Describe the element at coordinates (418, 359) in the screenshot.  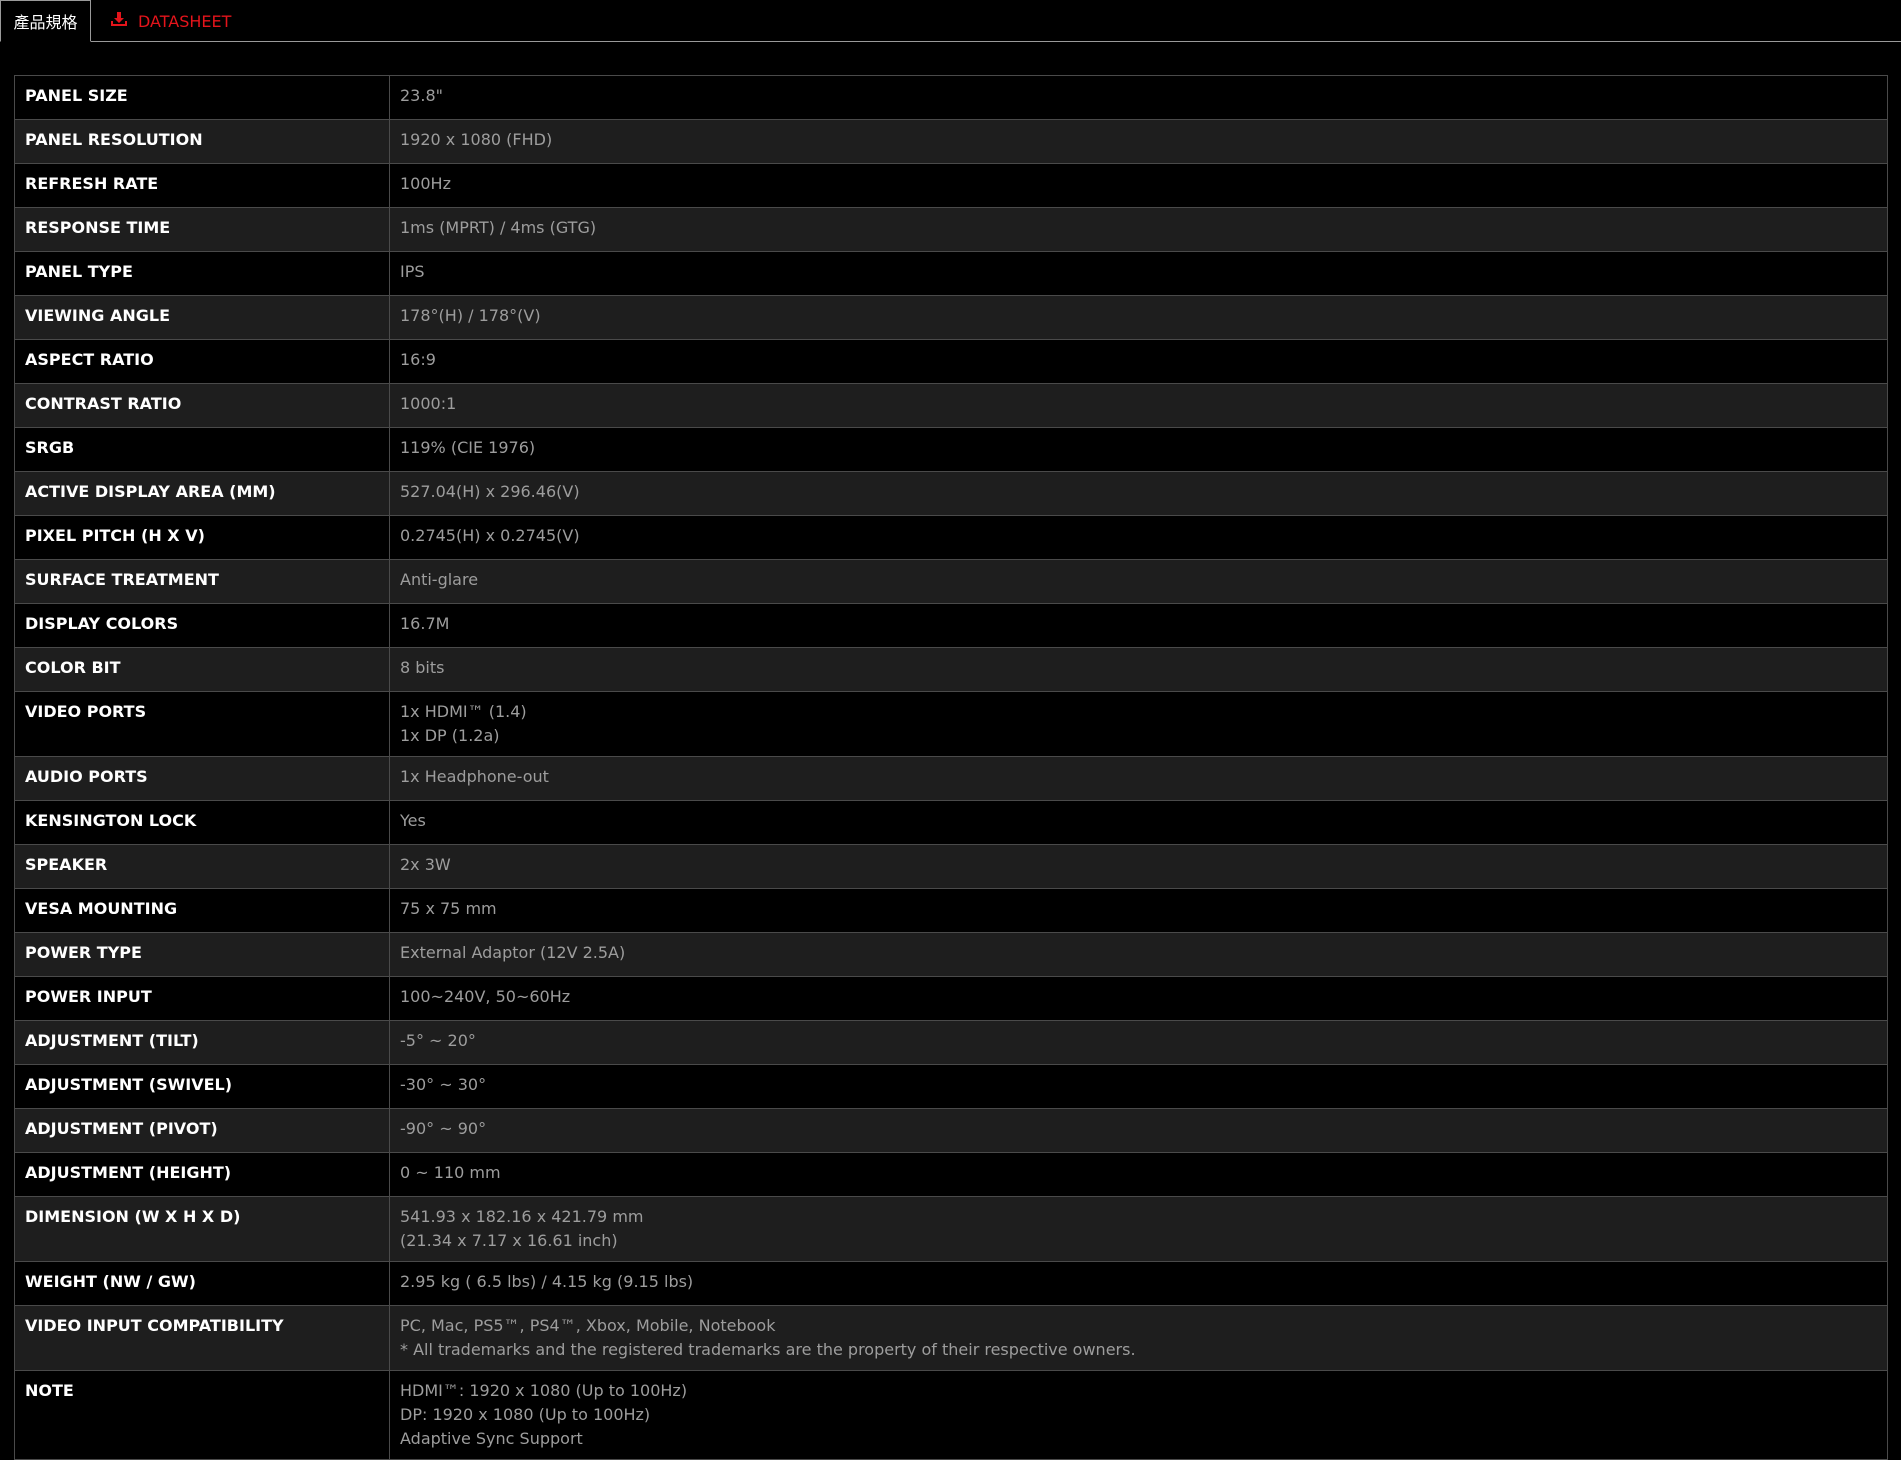
I see `spec-value-line: 16:9` at that location.